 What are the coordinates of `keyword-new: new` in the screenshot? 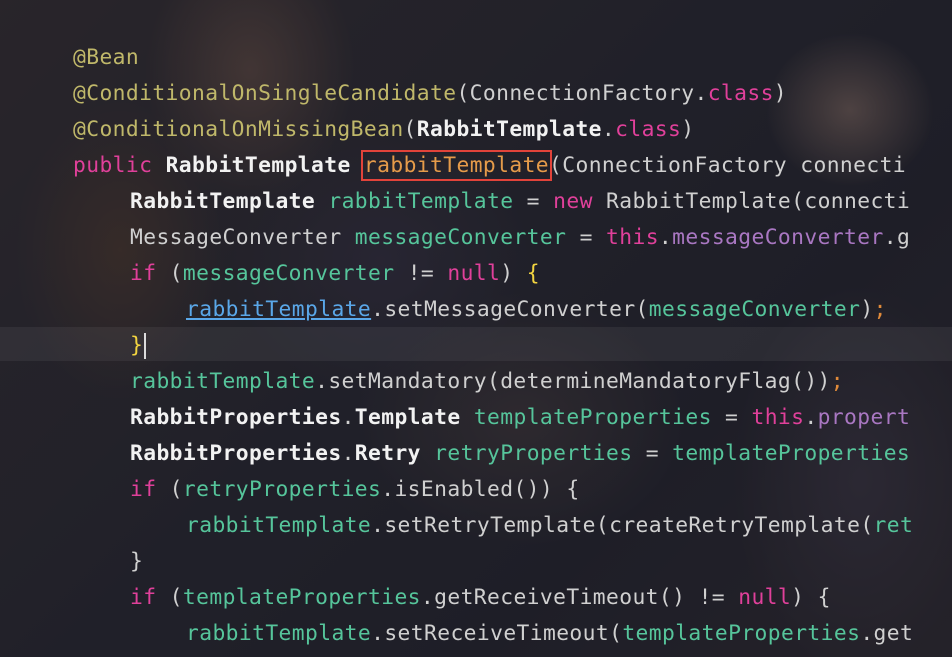 It's located at (573, 201).